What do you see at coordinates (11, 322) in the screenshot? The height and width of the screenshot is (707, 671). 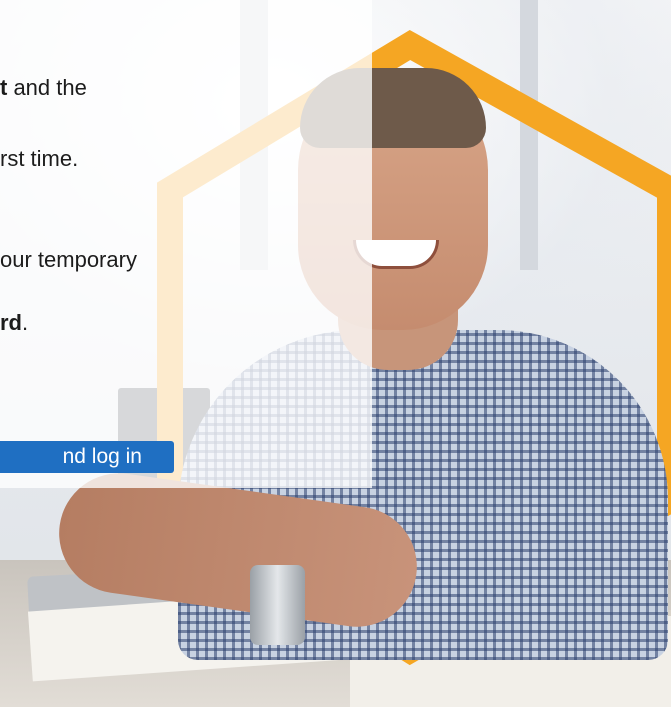 I see `instruction-line-4-bold: rd` at bounding box center [11, 322].